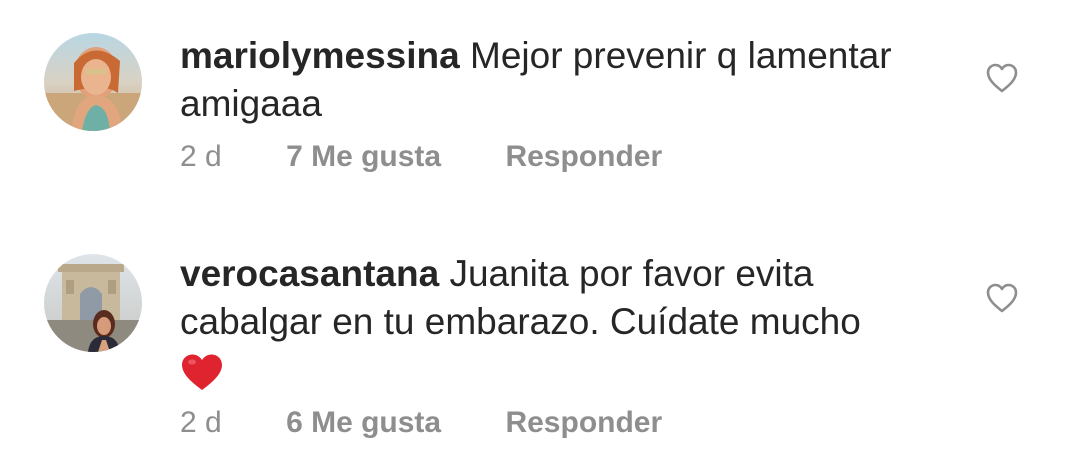 The width and height of the screenshot is (1080, 453). What do you see at coordinates (309, 273) in the screenshot?
I see `comment-username: verocasantana` at bounding box center [309, 273].